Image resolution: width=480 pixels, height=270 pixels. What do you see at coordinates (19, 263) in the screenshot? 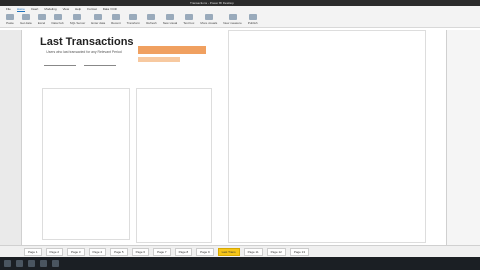
I see `search-icon` at bounding box center [19, 263].